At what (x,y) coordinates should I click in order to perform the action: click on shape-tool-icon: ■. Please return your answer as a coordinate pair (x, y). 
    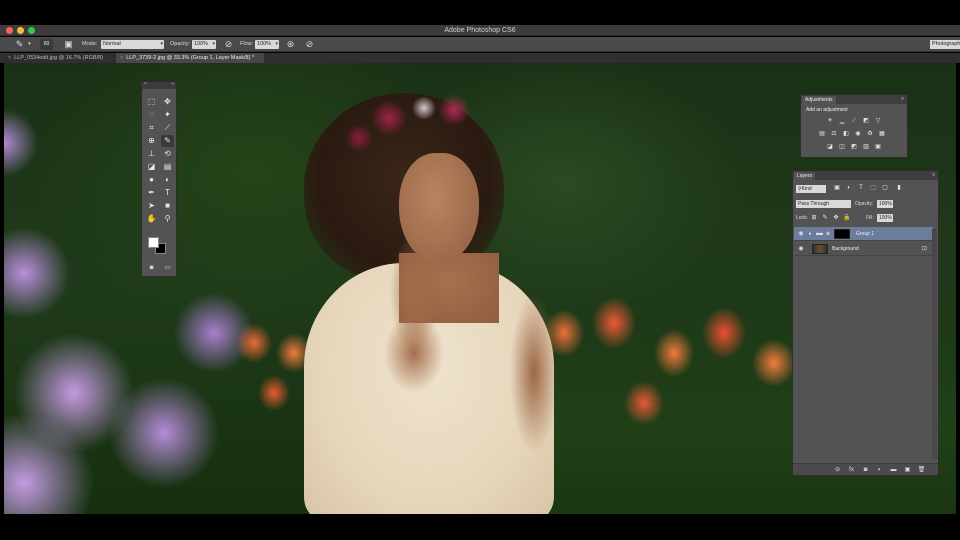
    Looking at the image, I should click on (167, 206).